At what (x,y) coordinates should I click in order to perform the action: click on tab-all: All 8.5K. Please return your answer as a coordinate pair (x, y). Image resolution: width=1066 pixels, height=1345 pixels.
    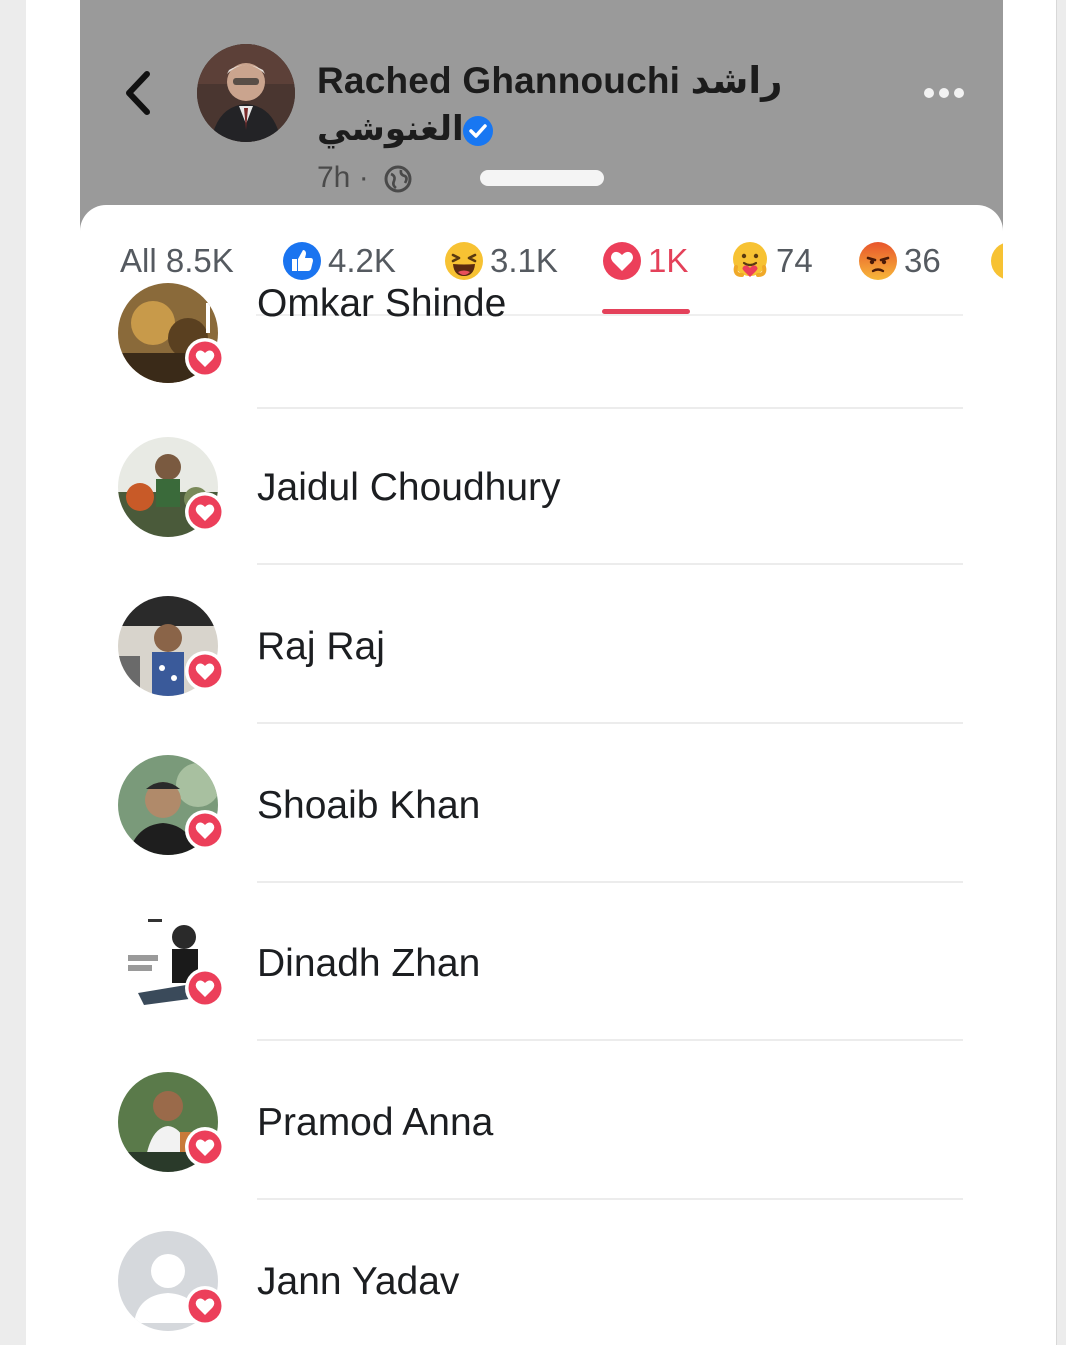
    Looking at the image, I should click on (177, 261).